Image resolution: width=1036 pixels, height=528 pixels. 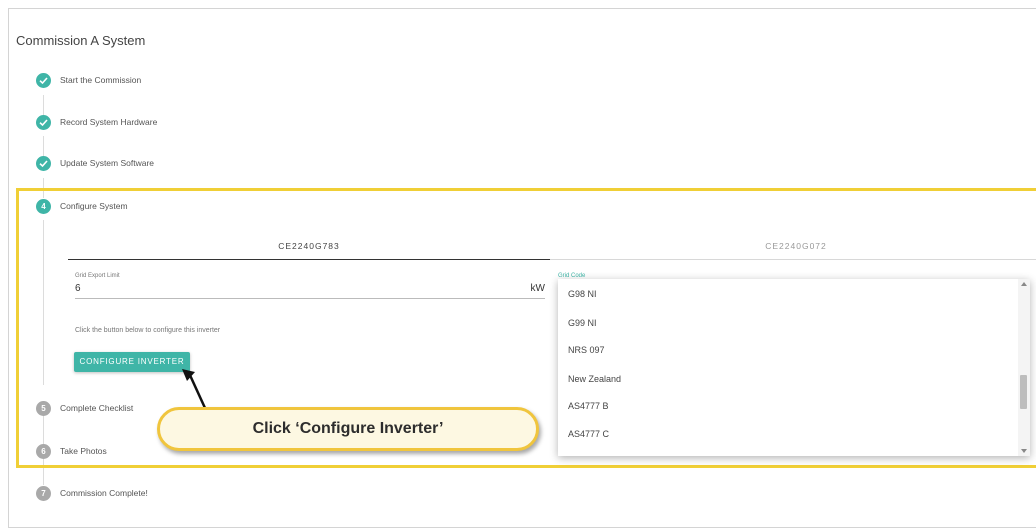 What do you see at coordinates (107, 163) in the screenshot?
I see `step-label: Update System Software` at bounding box center [107, 163].